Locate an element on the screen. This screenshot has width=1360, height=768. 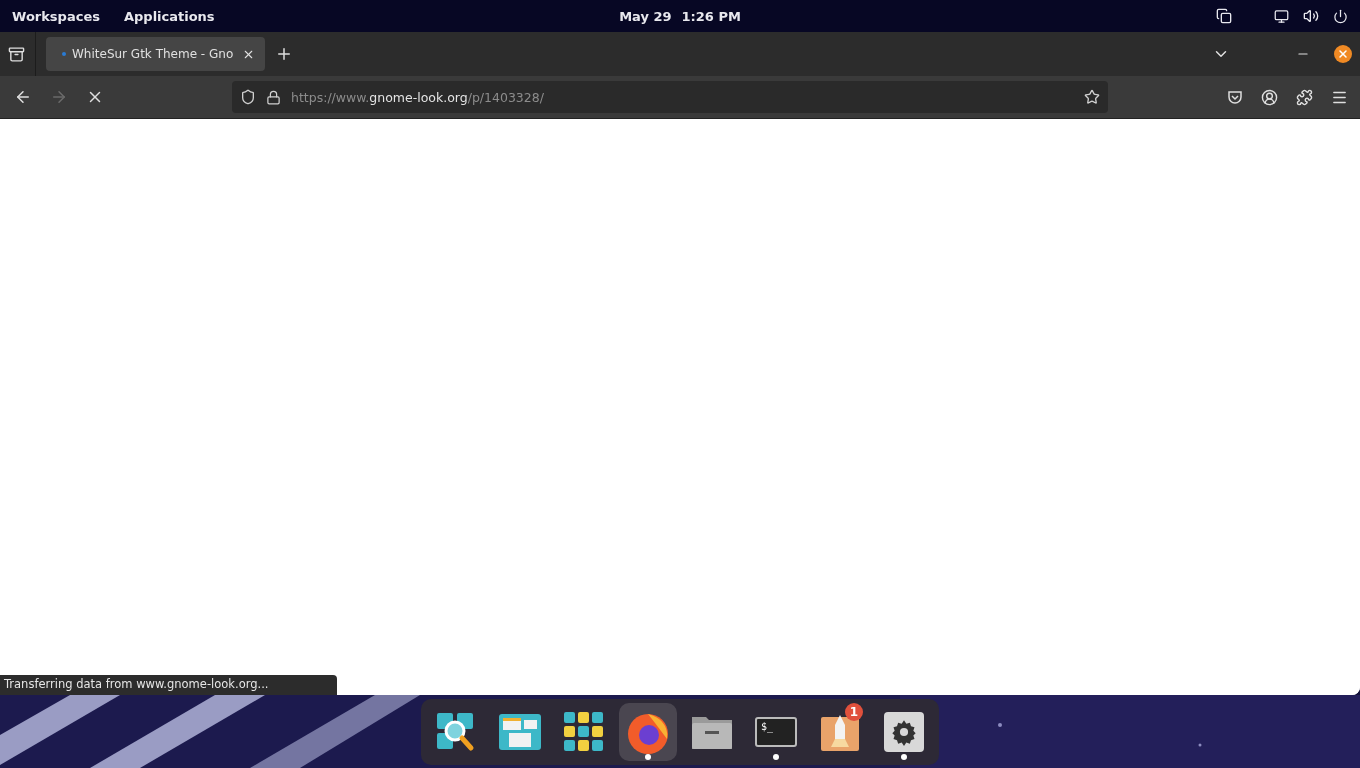
back-button is located at coordinates (23, 97).